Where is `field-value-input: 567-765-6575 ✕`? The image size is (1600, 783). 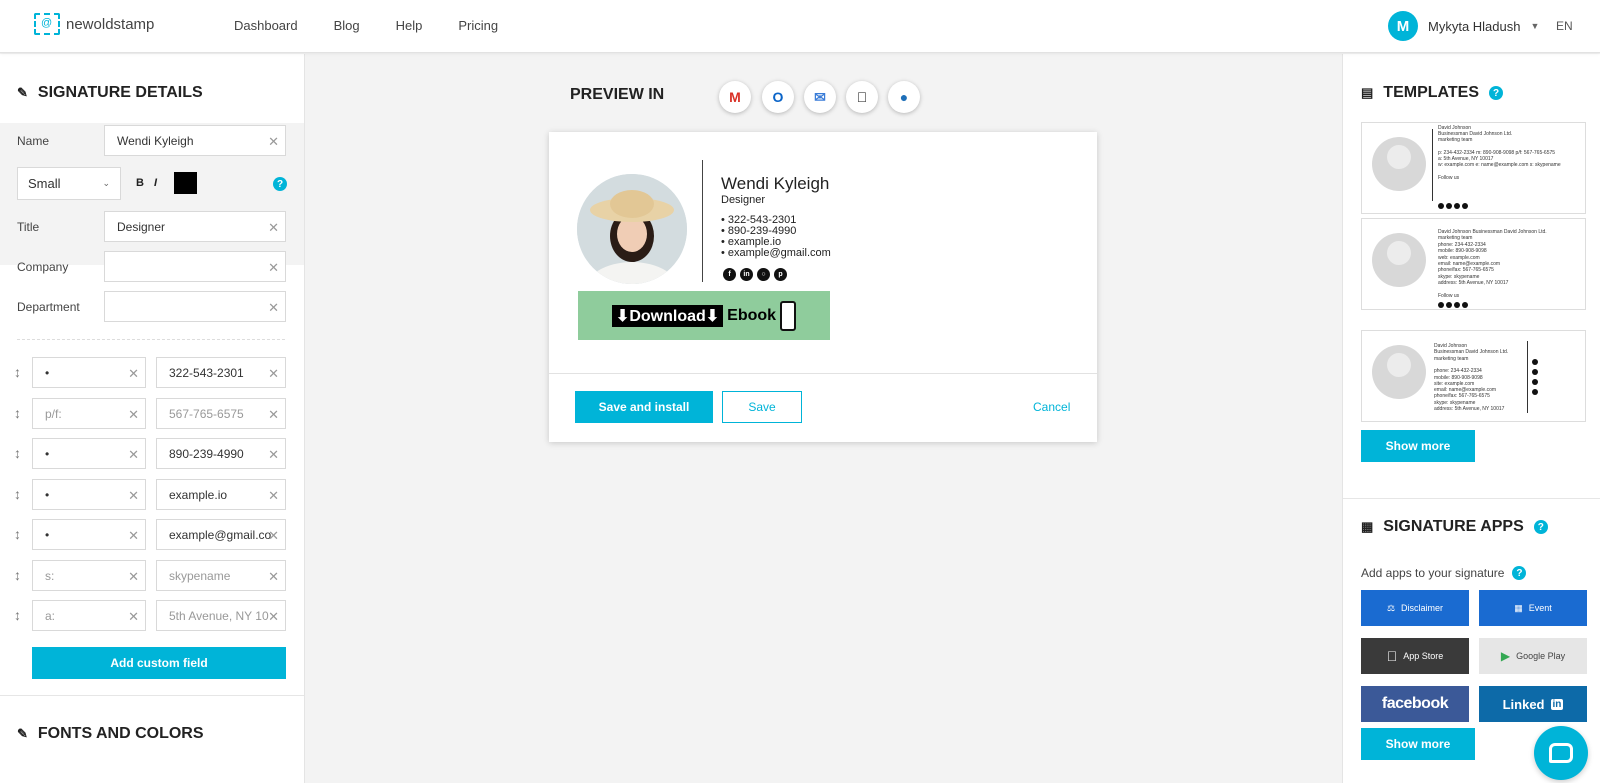
field-value-input: 567-765-6575 ✕ is located at coordinates (221, 413).